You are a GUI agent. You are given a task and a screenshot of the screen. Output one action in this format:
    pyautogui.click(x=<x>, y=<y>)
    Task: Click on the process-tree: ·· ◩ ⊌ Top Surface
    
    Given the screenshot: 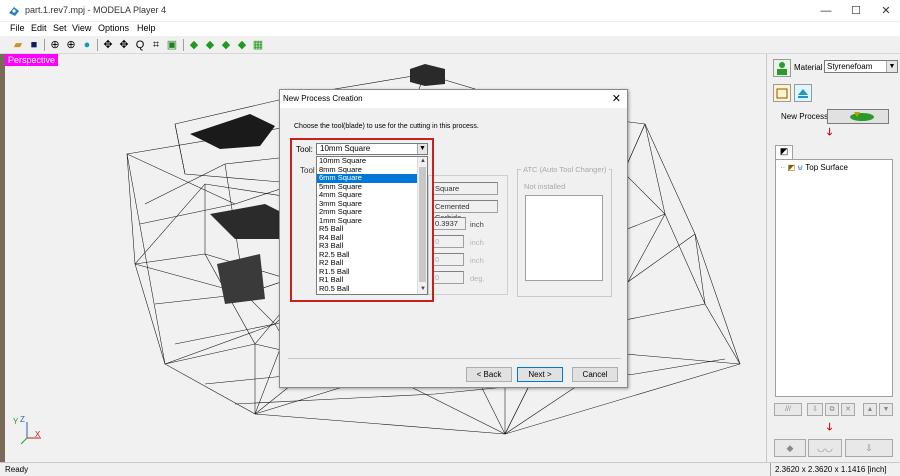 What is the action you would take?
    pyautogui.click(x=834, y=278)
    